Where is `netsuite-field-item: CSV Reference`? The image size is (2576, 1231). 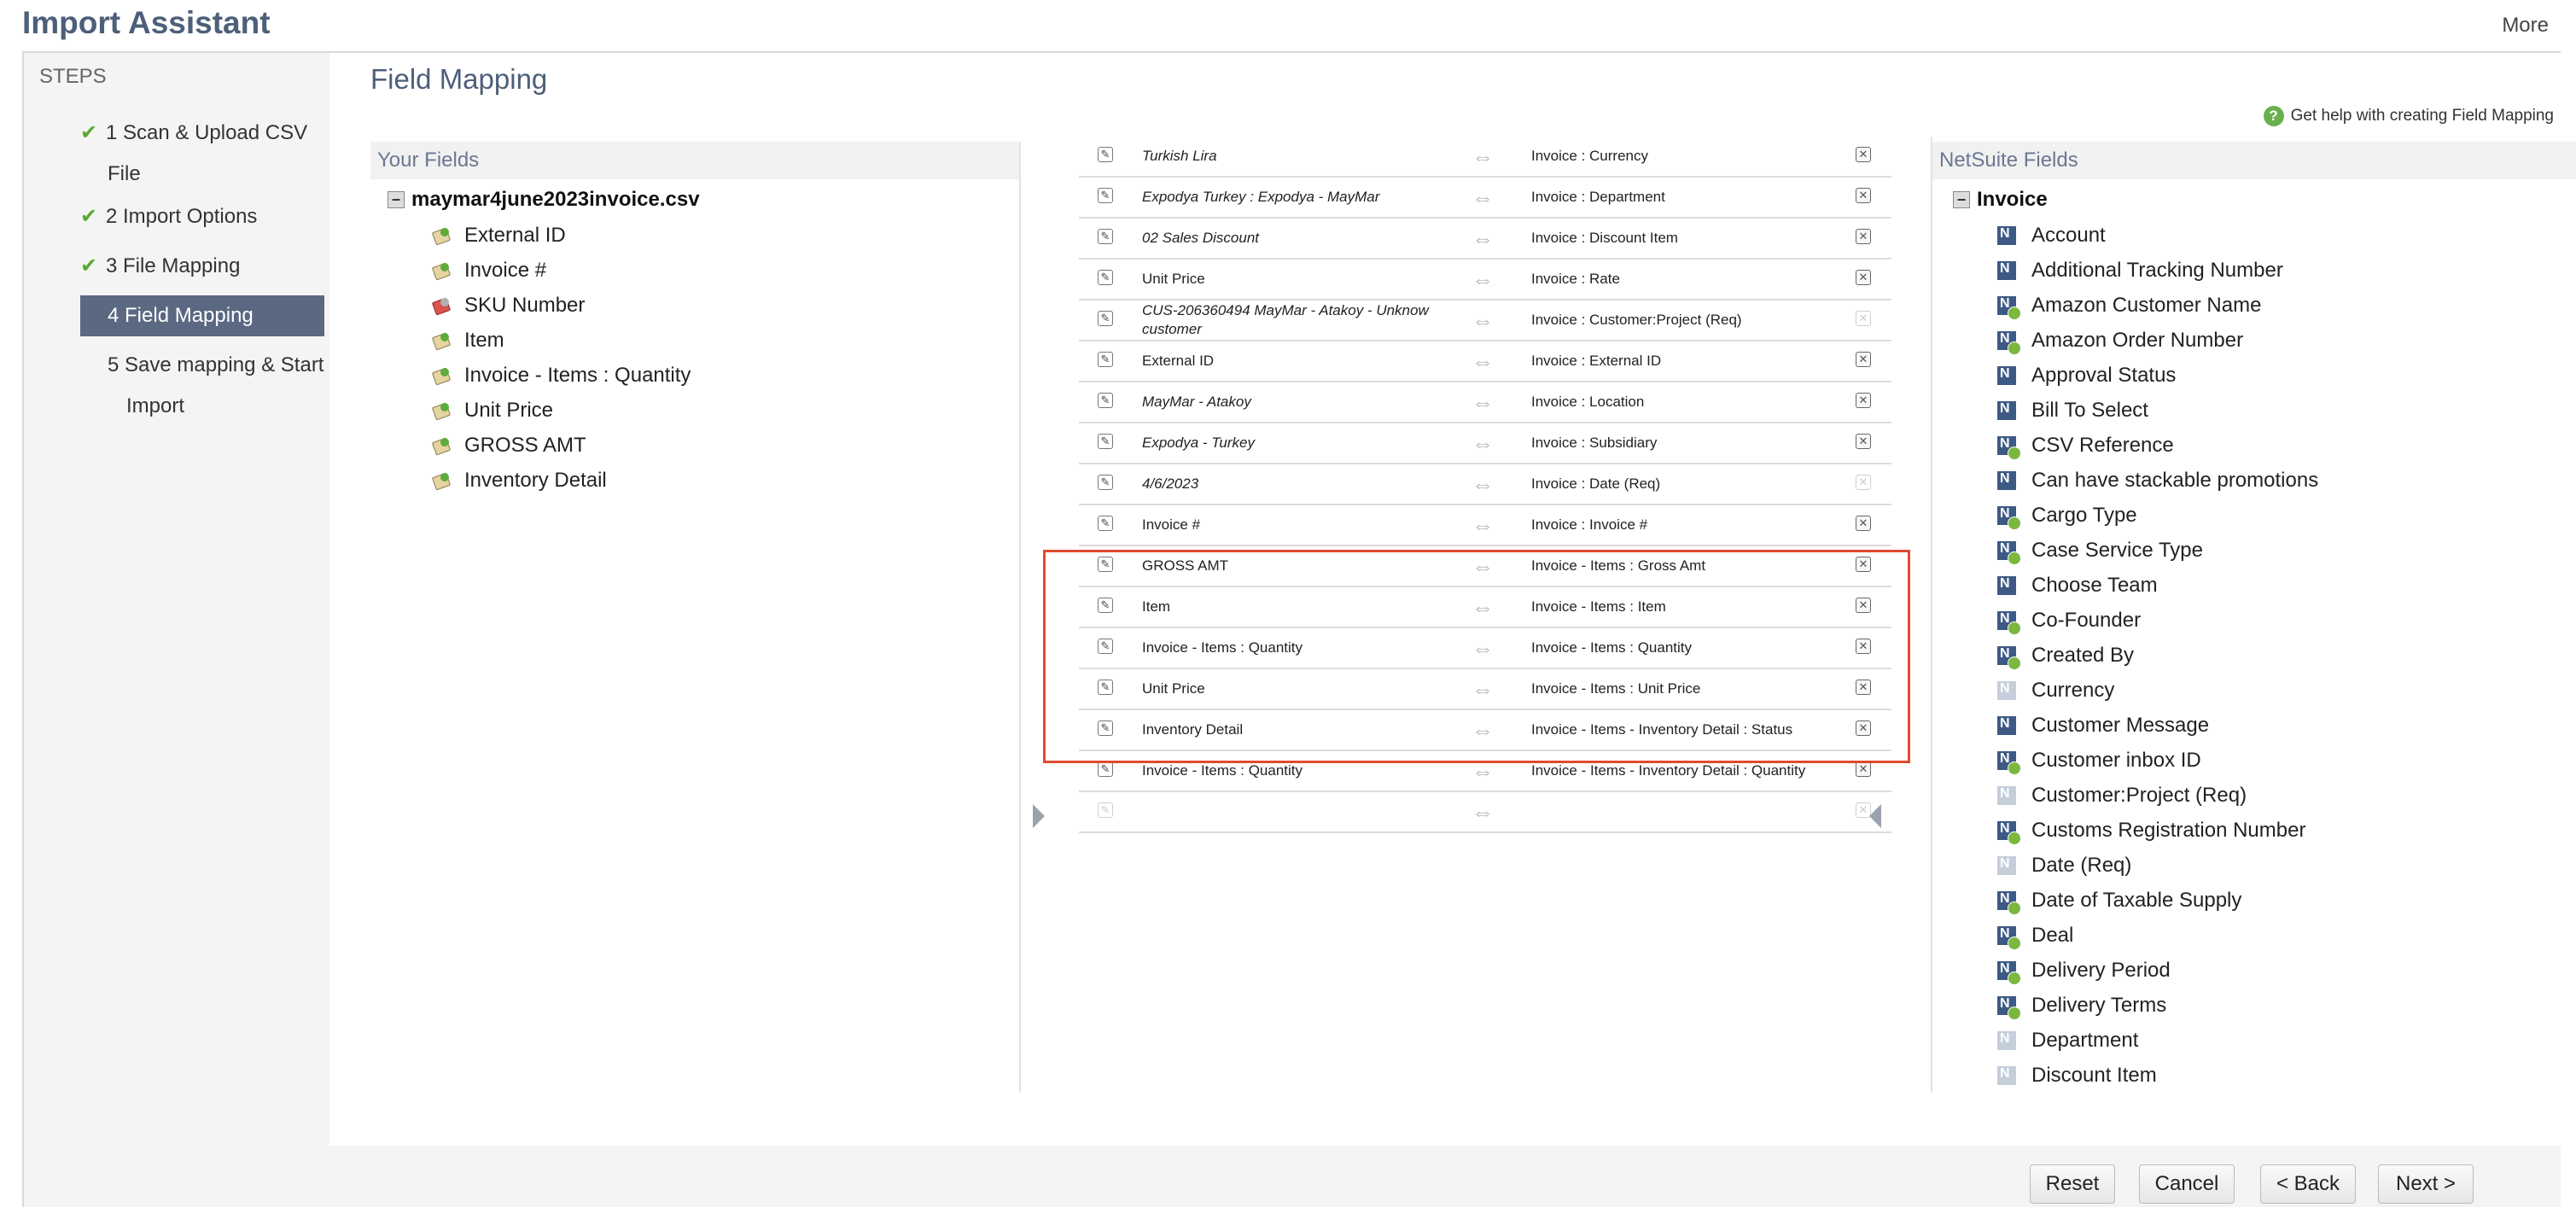 netsuite-field-item: CSV Reference is located at coordinates (2085, 447).